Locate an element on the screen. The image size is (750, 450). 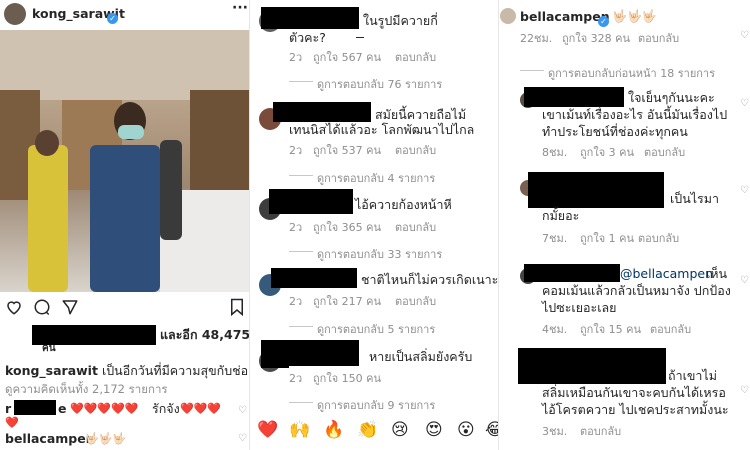
reply-text: ไปซะเยอะเลย is located at coordinates (579, 307).